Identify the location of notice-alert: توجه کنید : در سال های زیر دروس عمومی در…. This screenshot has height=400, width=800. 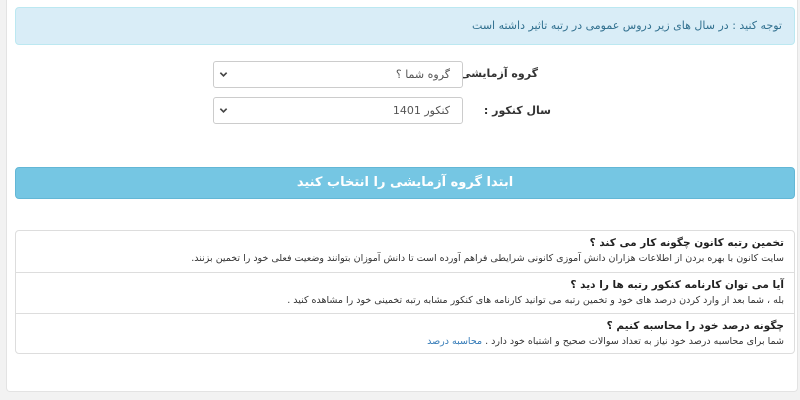
(405, 26).